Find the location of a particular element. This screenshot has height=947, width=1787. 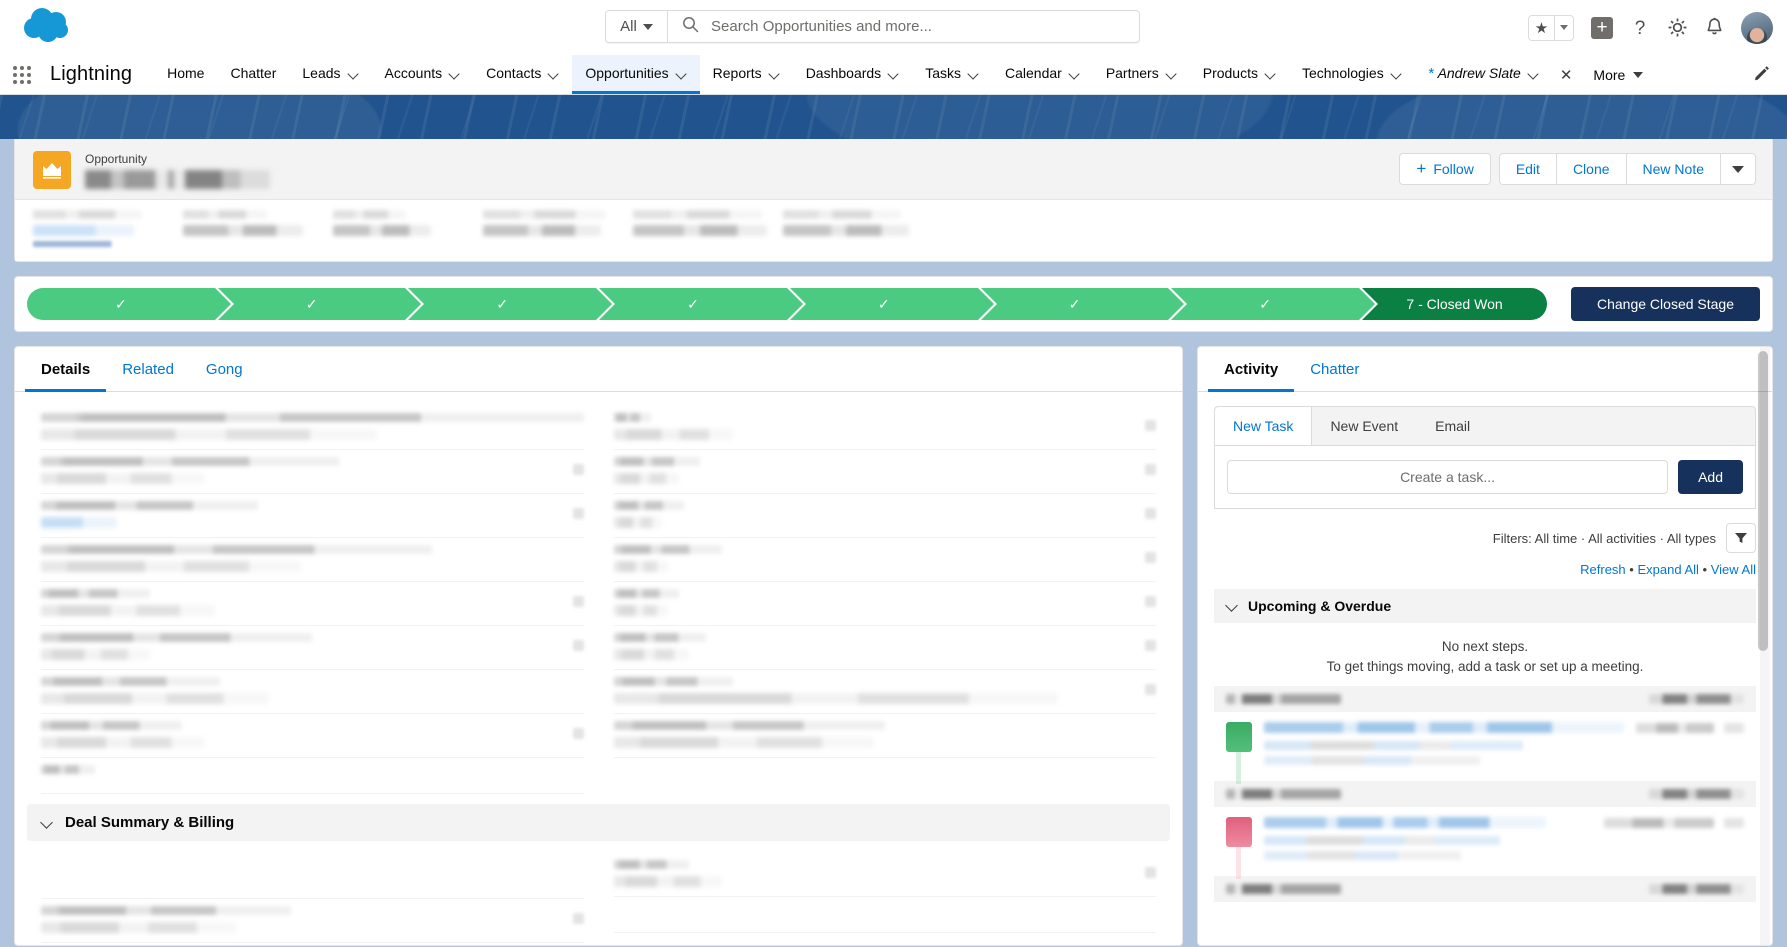

composer-tab-email: Email is located at coordinates (1453, 426).